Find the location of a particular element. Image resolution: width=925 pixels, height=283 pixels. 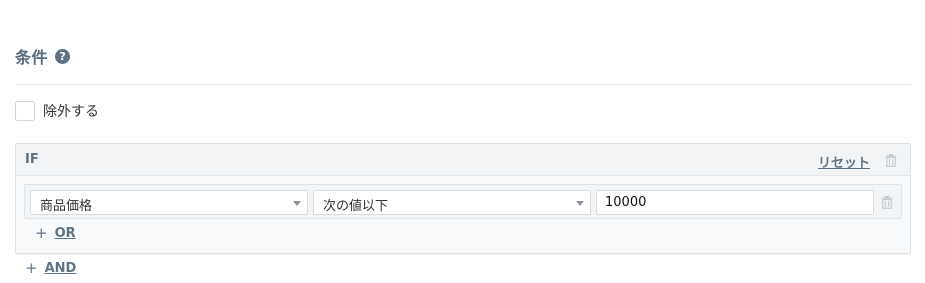

help-icon: ? is located at coordinates (63, 56).